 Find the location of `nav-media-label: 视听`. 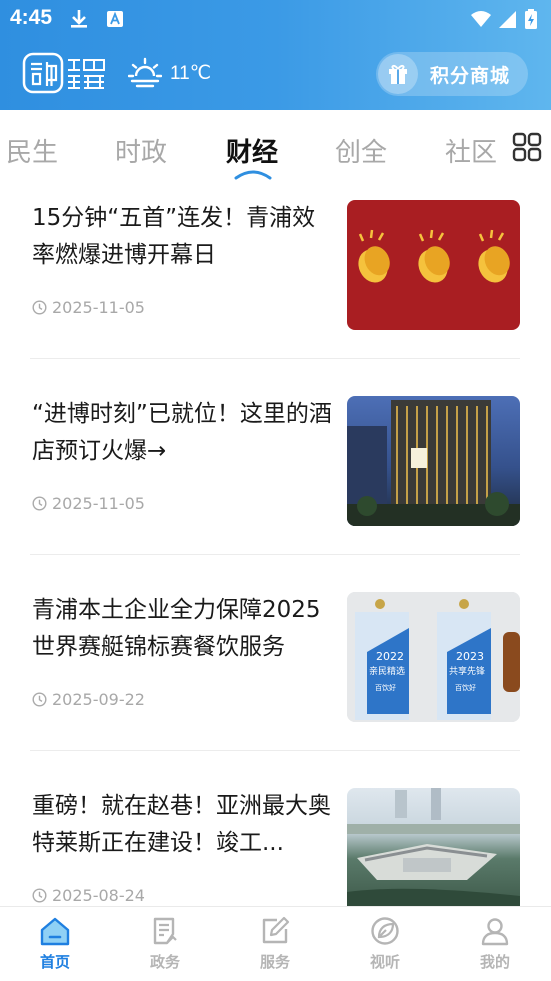

nav-media-label: 视听 is located at coordinates (384, 962).